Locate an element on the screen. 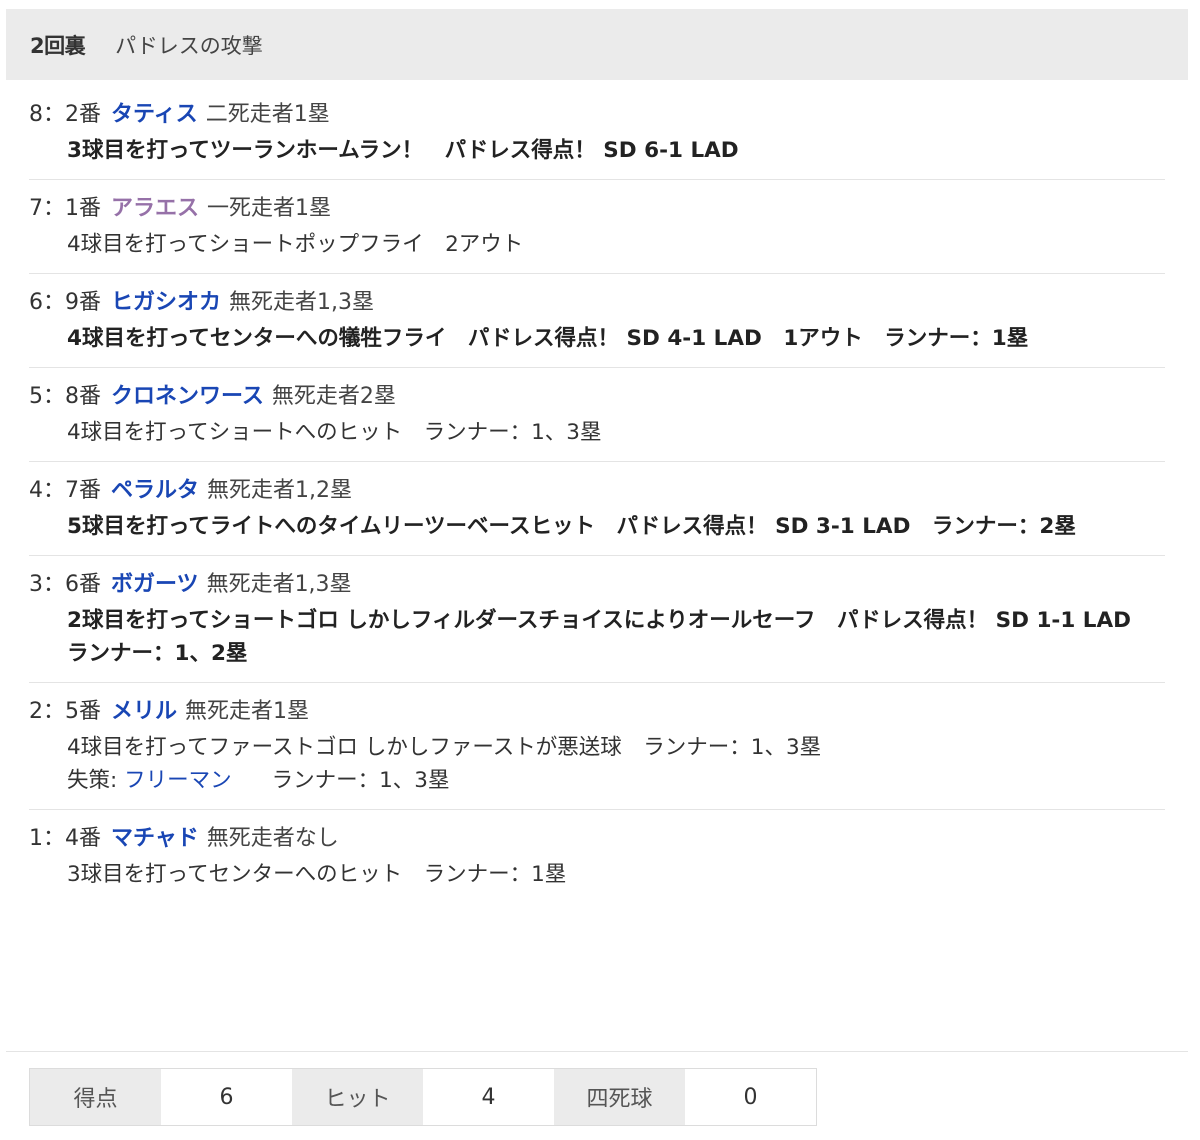 The image size is (1200, 1140). inning-stats-table: 得点 6 ヒット 4 四死球 0 is located at coordinates (423, 1097).